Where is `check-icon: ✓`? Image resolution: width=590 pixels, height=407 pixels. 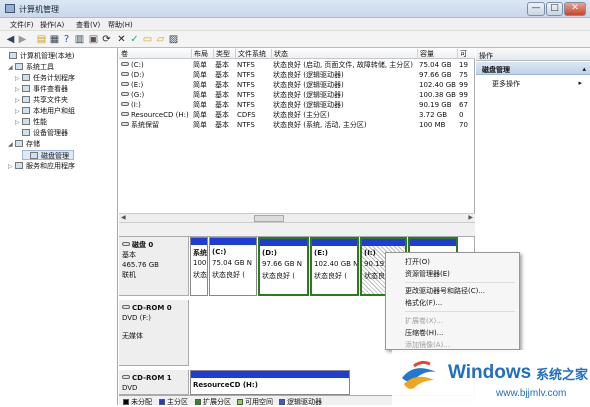
check-icon: ✓ is located at coordinates (134, 39).